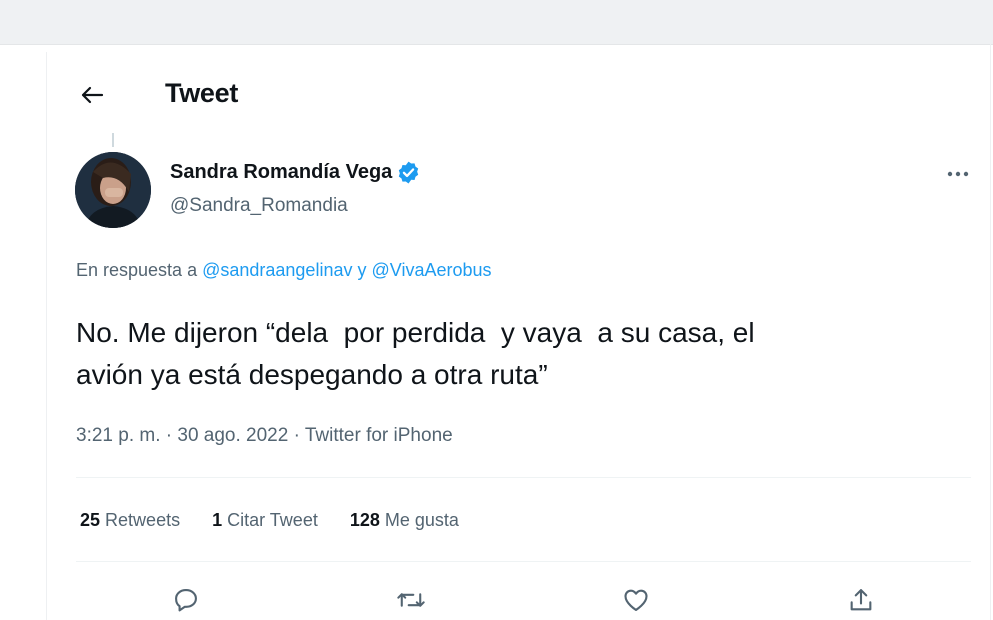 Image resolution: width=993 pixels, height=620 pixels. I want to click on mention-link-2: @VivaAerobus, so click(432, 270).